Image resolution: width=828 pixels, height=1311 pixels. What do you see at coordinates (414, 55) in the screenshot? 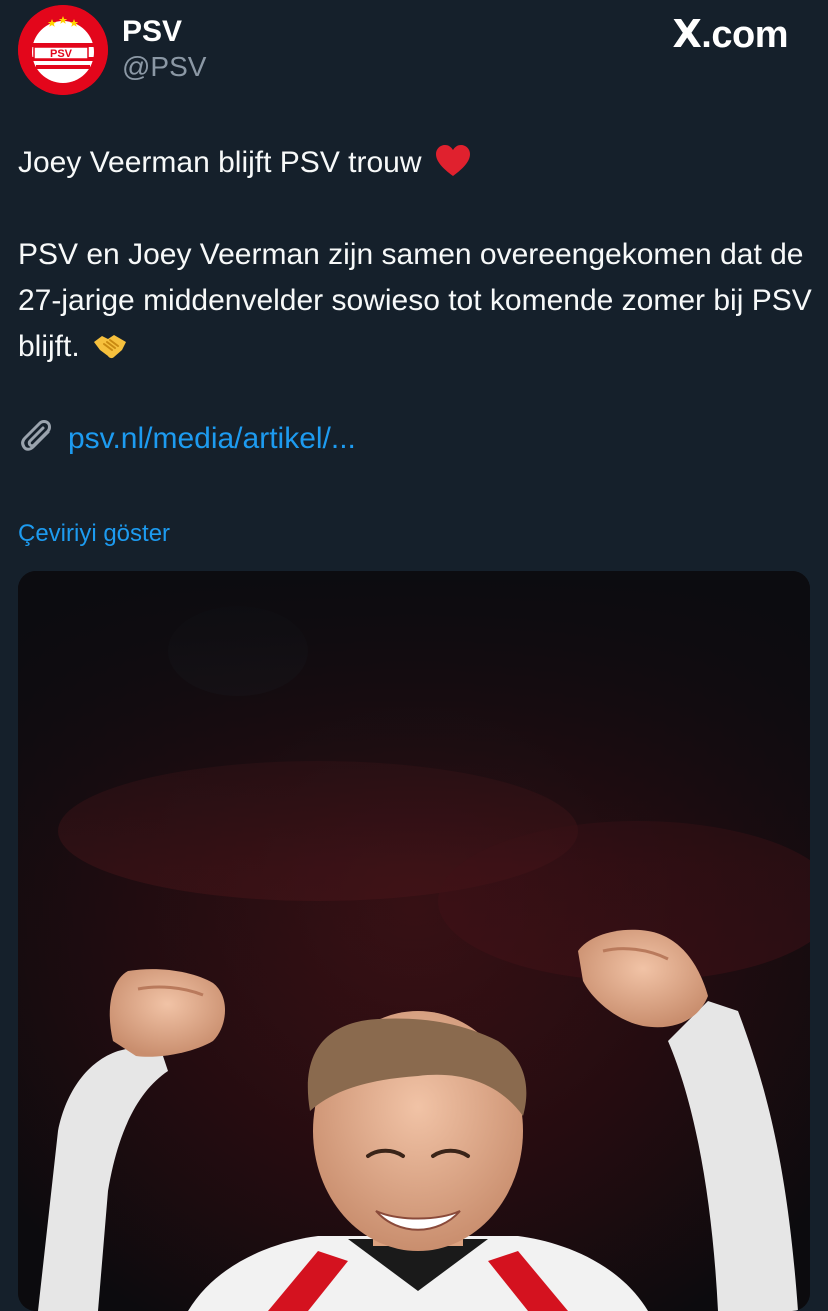
I see `tweet-header: PSV PSV @PSV X.com` at bounding box center [414, 55].